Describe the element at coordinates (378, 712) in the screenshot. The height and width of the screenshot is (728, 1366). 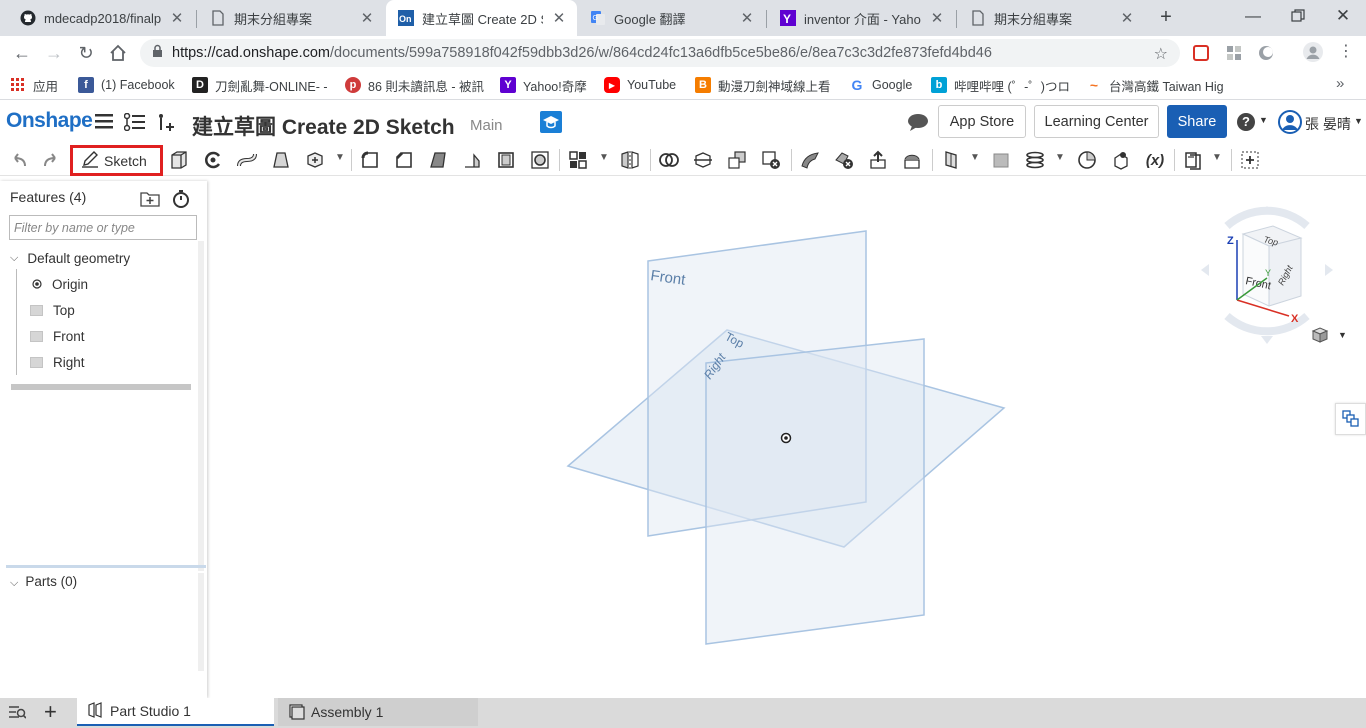
I see `tab-assembly-1: Assembly 1` at that location.